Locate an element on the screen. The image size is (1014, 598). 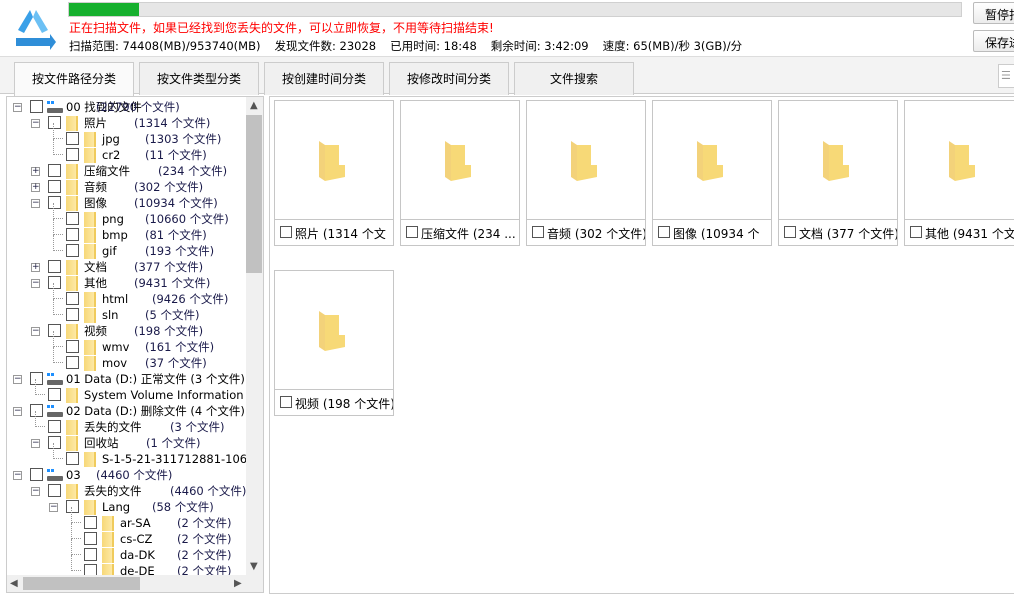
tree-node: − 丢失的文件 (4460 个文件) is located at coordinates (127, 491).